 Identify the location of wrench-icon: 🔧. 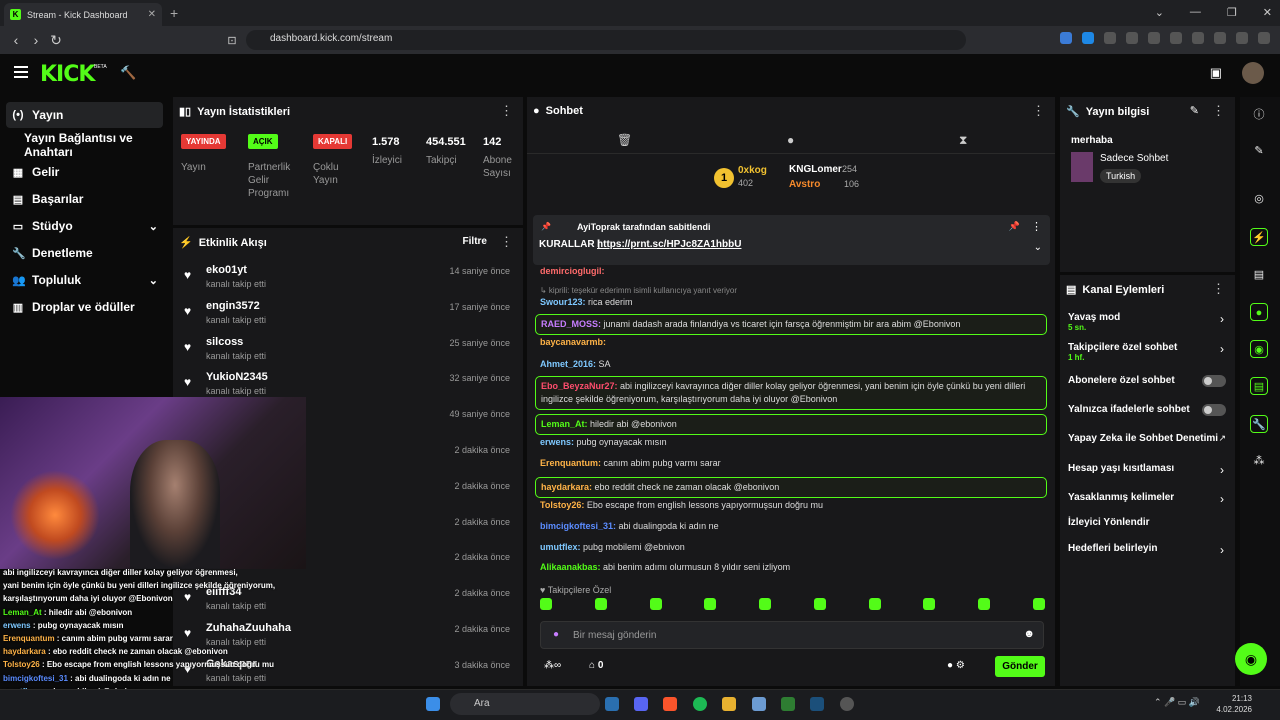
(1259, 424).